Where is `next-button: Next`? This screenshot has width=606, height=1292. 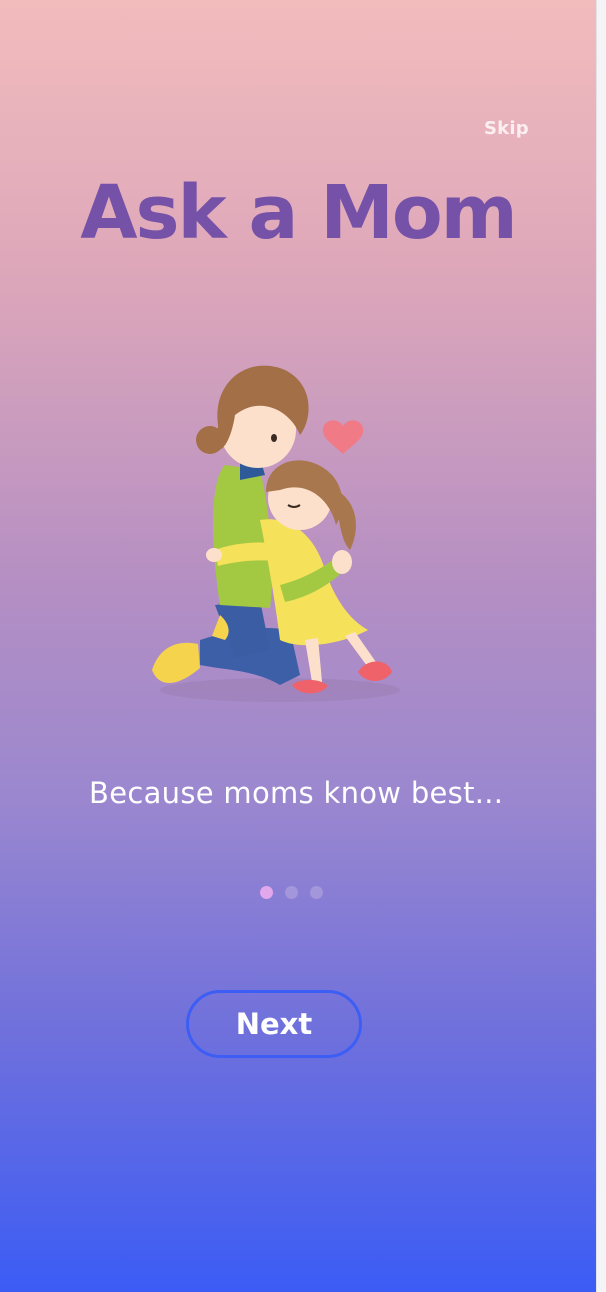
next-button: Next is located at coordinates (274, 1024).